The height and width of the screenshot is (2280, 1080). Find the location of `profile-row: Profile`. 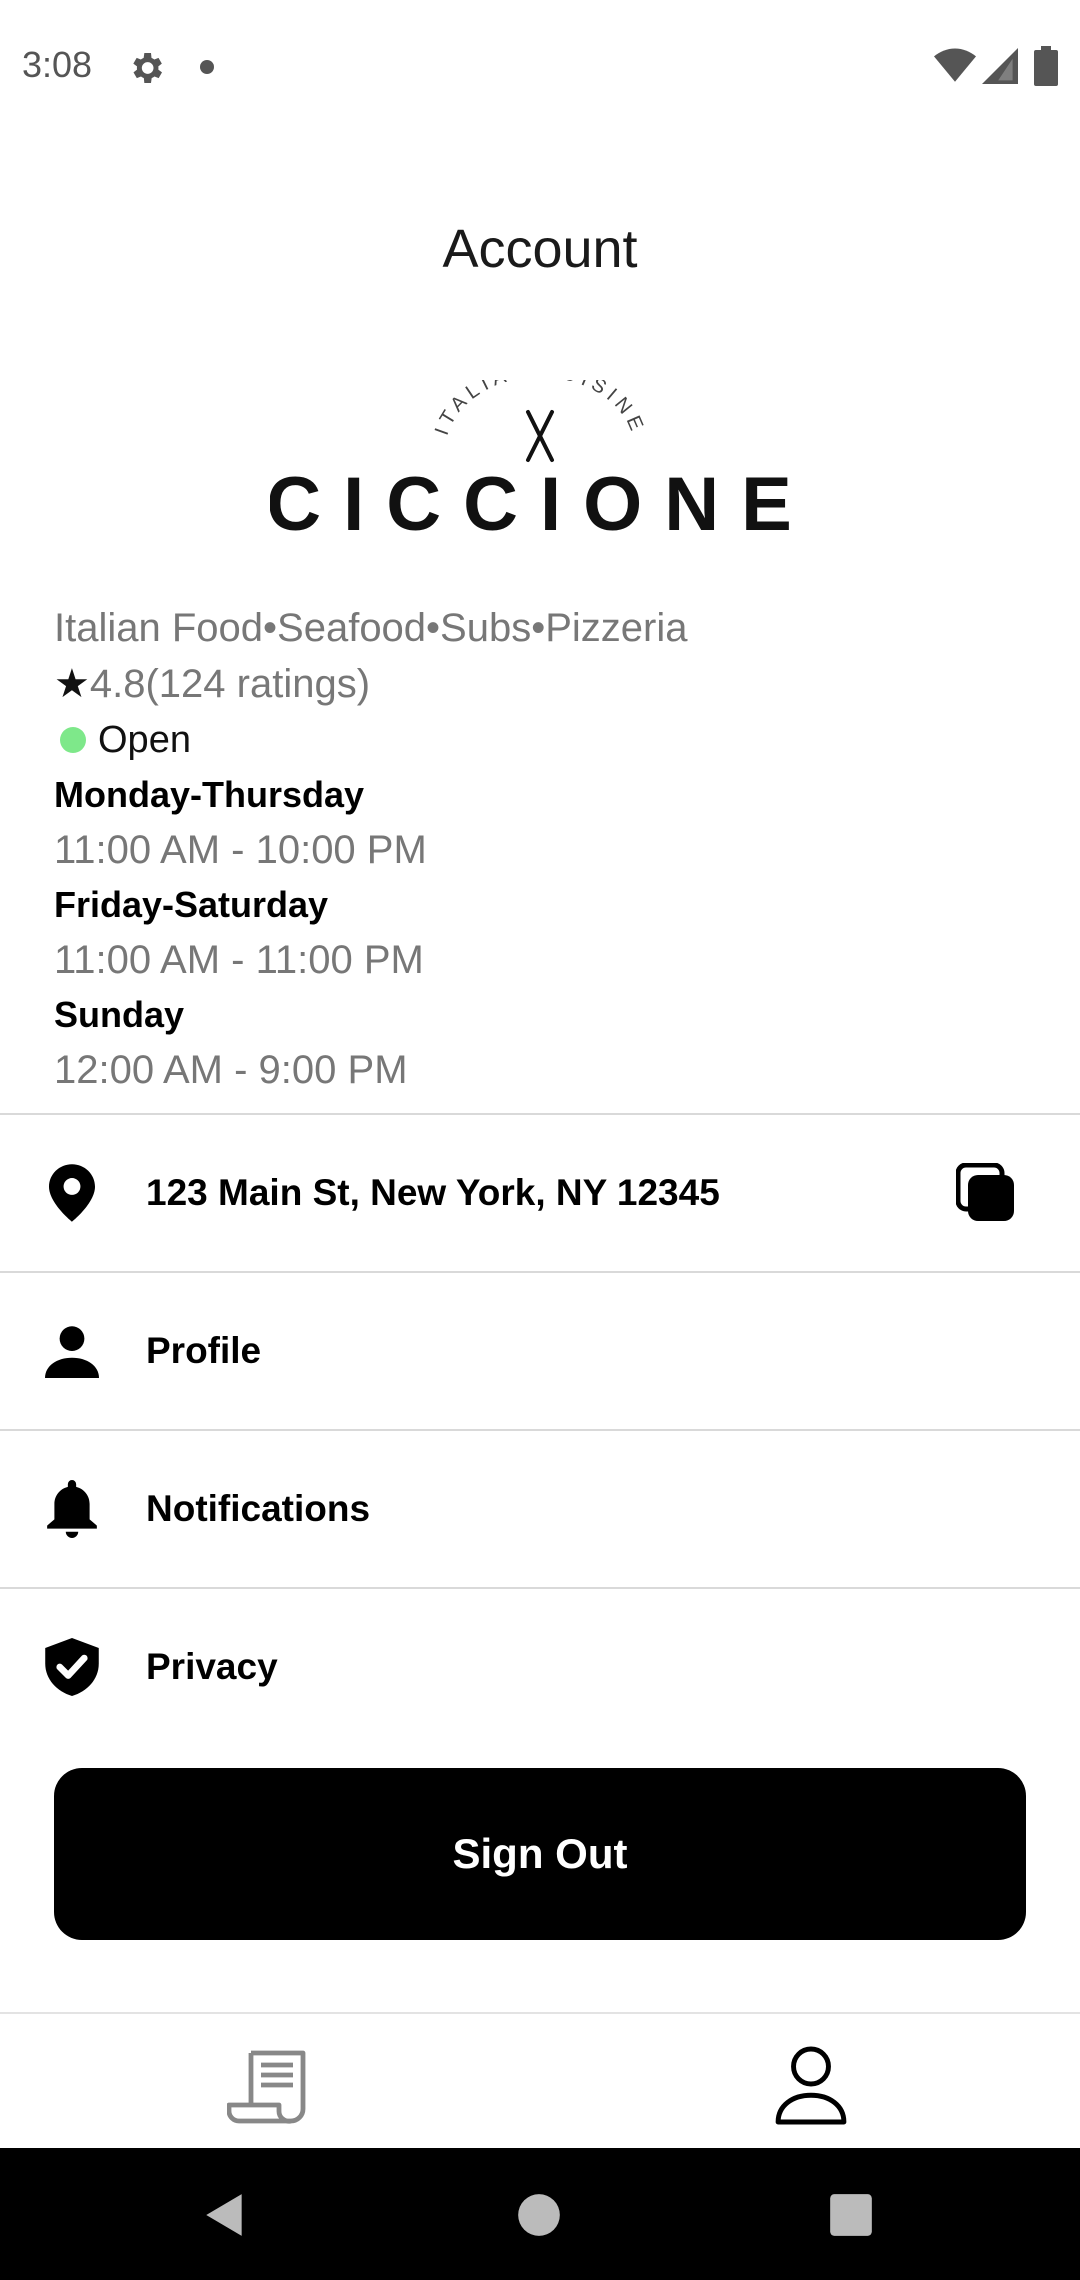

profile-row: Profile is located at coordinates (540, 1351).